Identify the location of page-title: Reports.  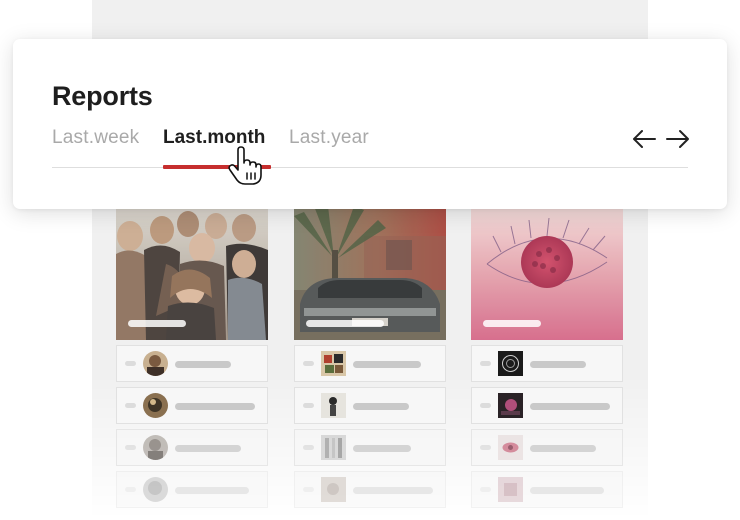
(102, 96).